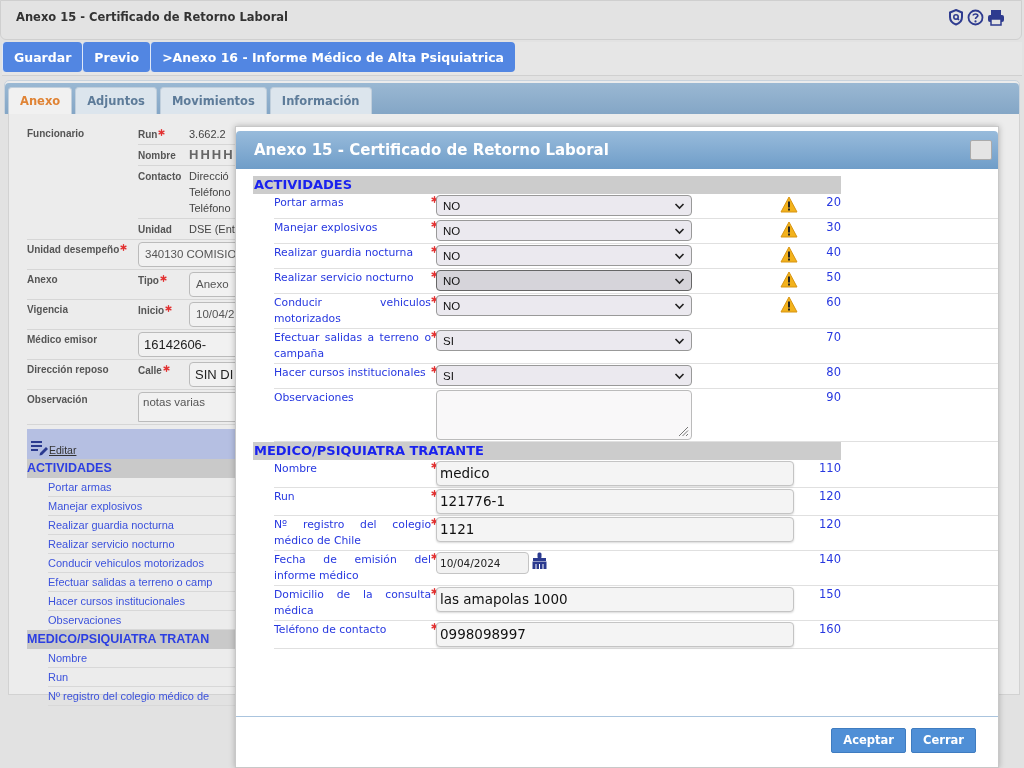 This screenshot has width=1024, height=768. What do you see at coordinates (683, 431) in the screenshot?
I see `resize-grip-icon` at bounding box center [683, 431].